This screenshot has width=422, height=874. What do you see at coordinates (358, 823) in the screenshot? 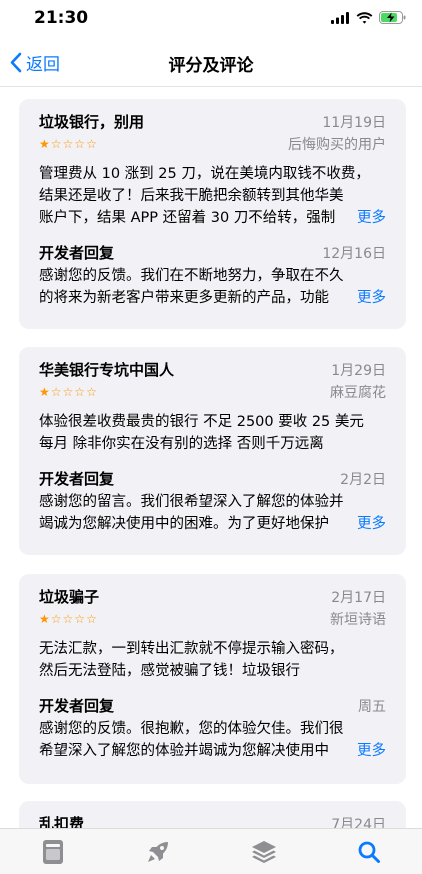
I see `review-date: 7月24日` at bounding box center [358, 823].